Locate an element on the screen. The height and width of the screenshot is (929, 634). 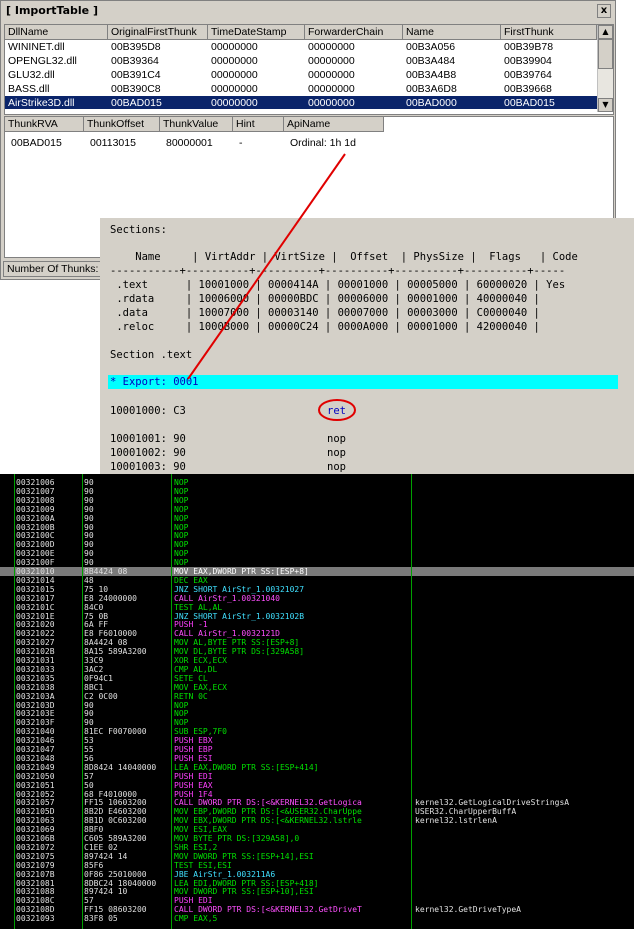
annotation-arrow-line is located at coordinates (266, 266).